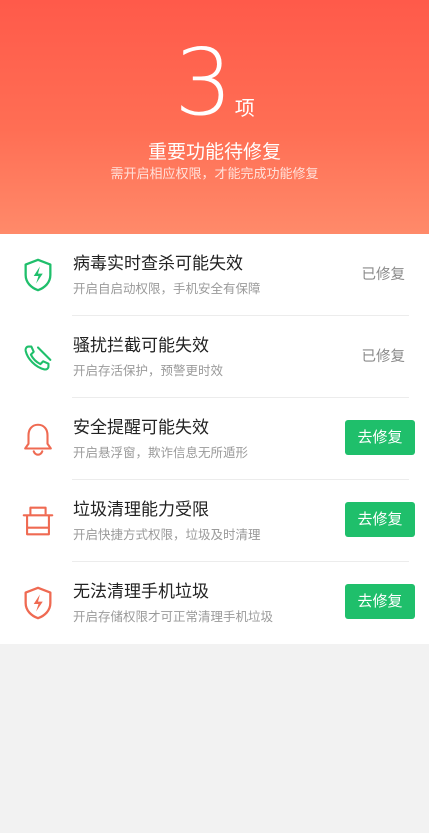  I want to click on header-subtitle: 需开启相应权限，才能完成功能修复, so click(214, 174).